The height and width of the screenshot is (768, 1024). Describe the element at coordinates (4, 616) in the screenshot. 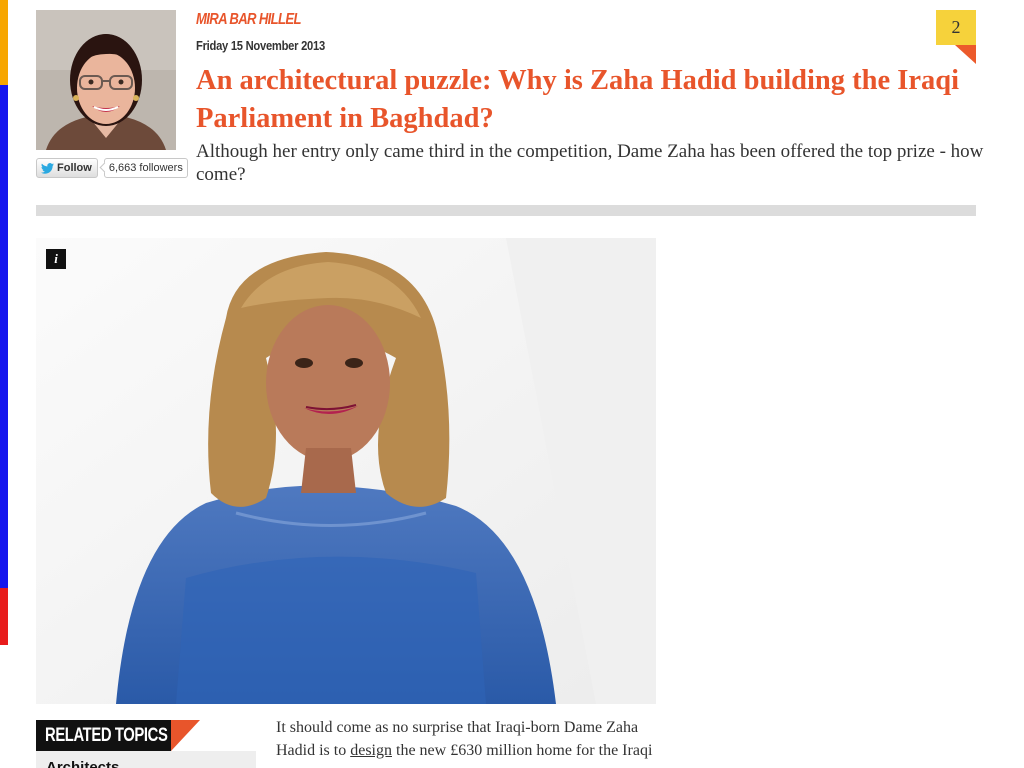

I see `strip-segment-red` at that location.